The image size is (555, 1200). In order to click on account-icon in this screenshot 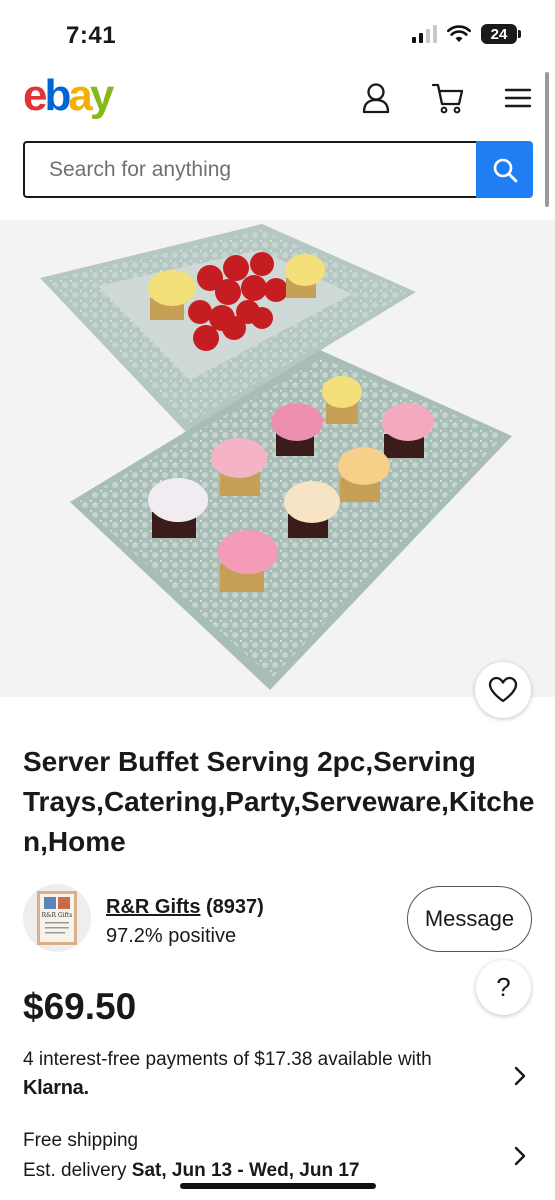, I will do `click(376, 98)`.